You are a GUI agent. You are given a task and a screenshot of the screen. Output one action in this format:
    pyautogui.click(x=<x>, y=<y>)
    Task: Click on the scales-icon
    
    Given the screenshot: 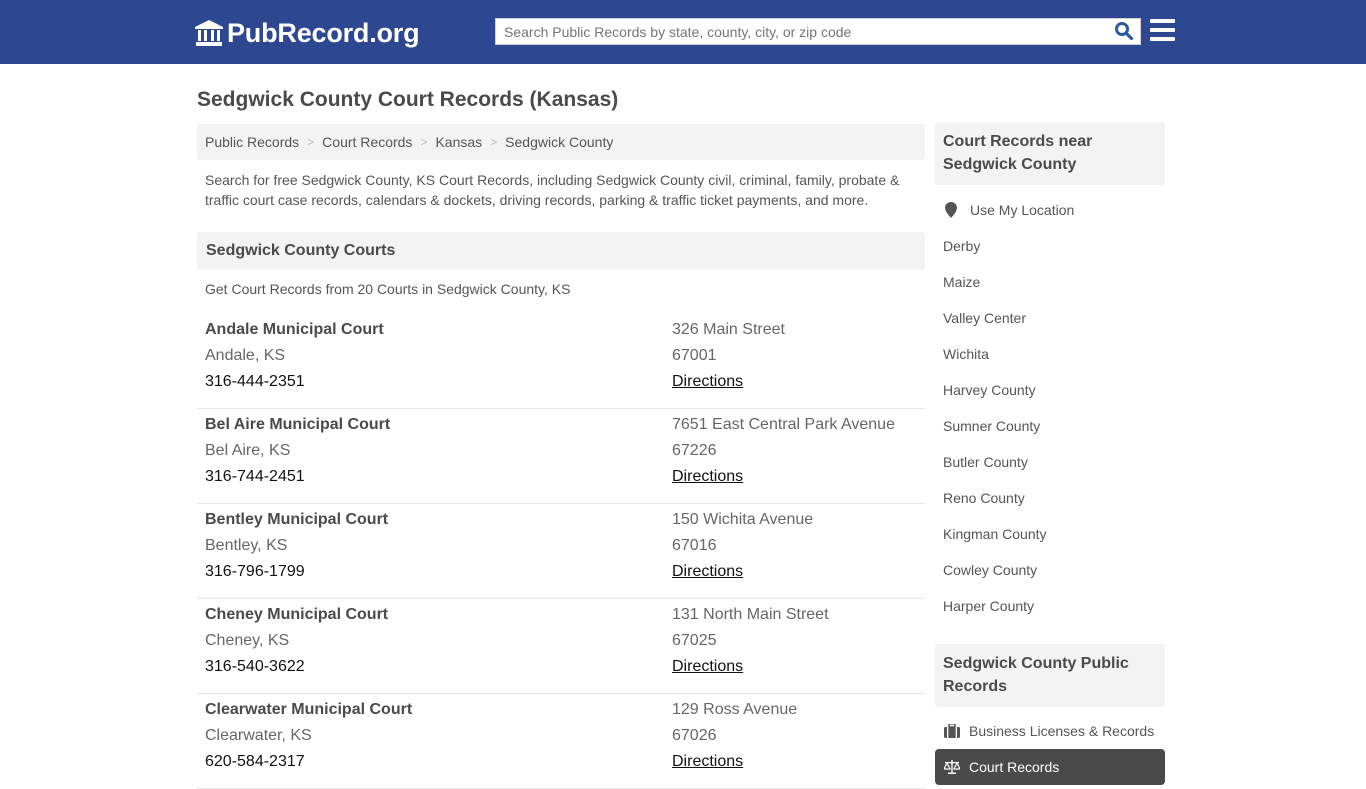 What is the action you would take?
    pyautogui.click(x=952, y=767)
    